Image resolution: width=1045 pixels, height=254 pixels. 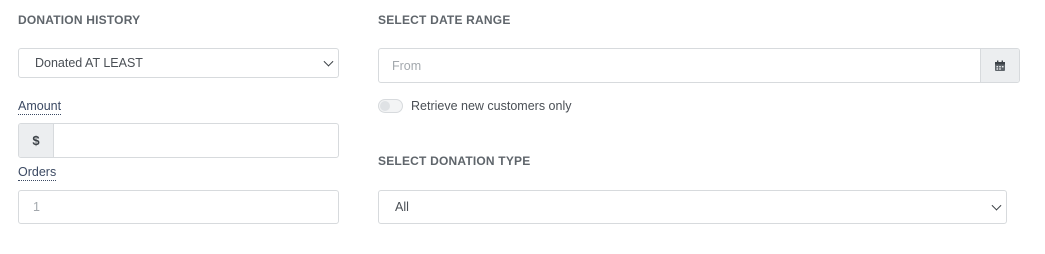 What do you see at coordinates (196, 140) in the screenshot?
I see `amount-input` at bounding box center [196, 140].